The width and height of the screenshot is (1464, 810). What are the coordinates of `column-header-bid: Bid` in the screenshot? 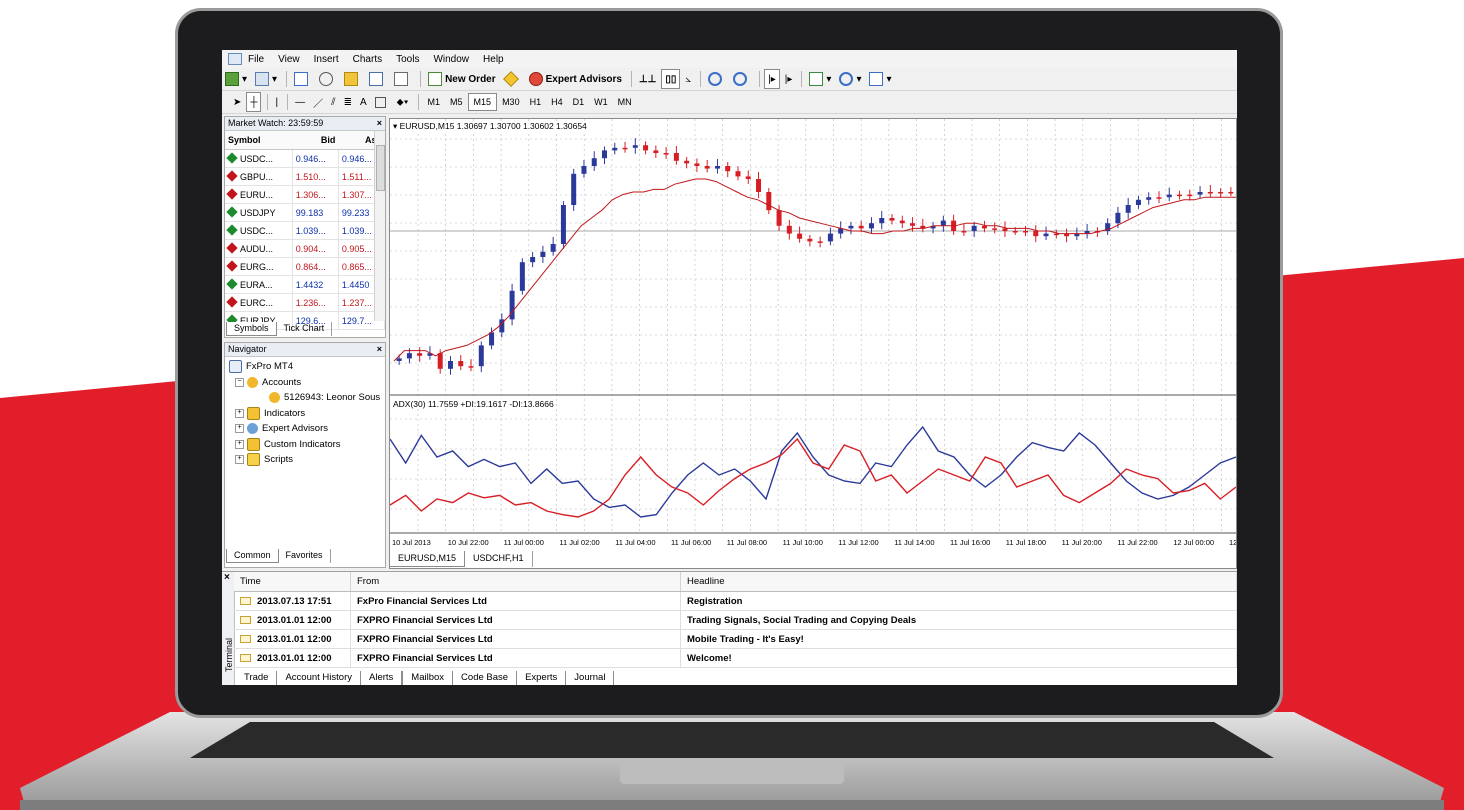 It's located at (315, 140).